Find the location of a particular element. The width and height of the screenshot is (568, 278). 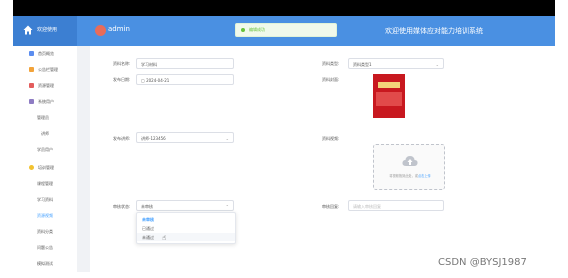

sidebar-item-system-users: 系统用户 is located at coordinates (45, 102).